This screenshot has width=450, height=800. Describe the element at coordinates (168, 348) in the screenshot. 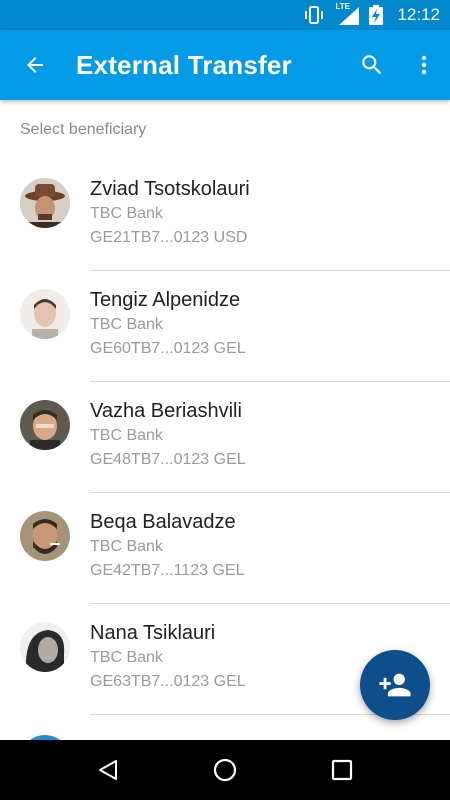

I see `beneficiary-account: GE60TB7...0123 GEL` at that location.